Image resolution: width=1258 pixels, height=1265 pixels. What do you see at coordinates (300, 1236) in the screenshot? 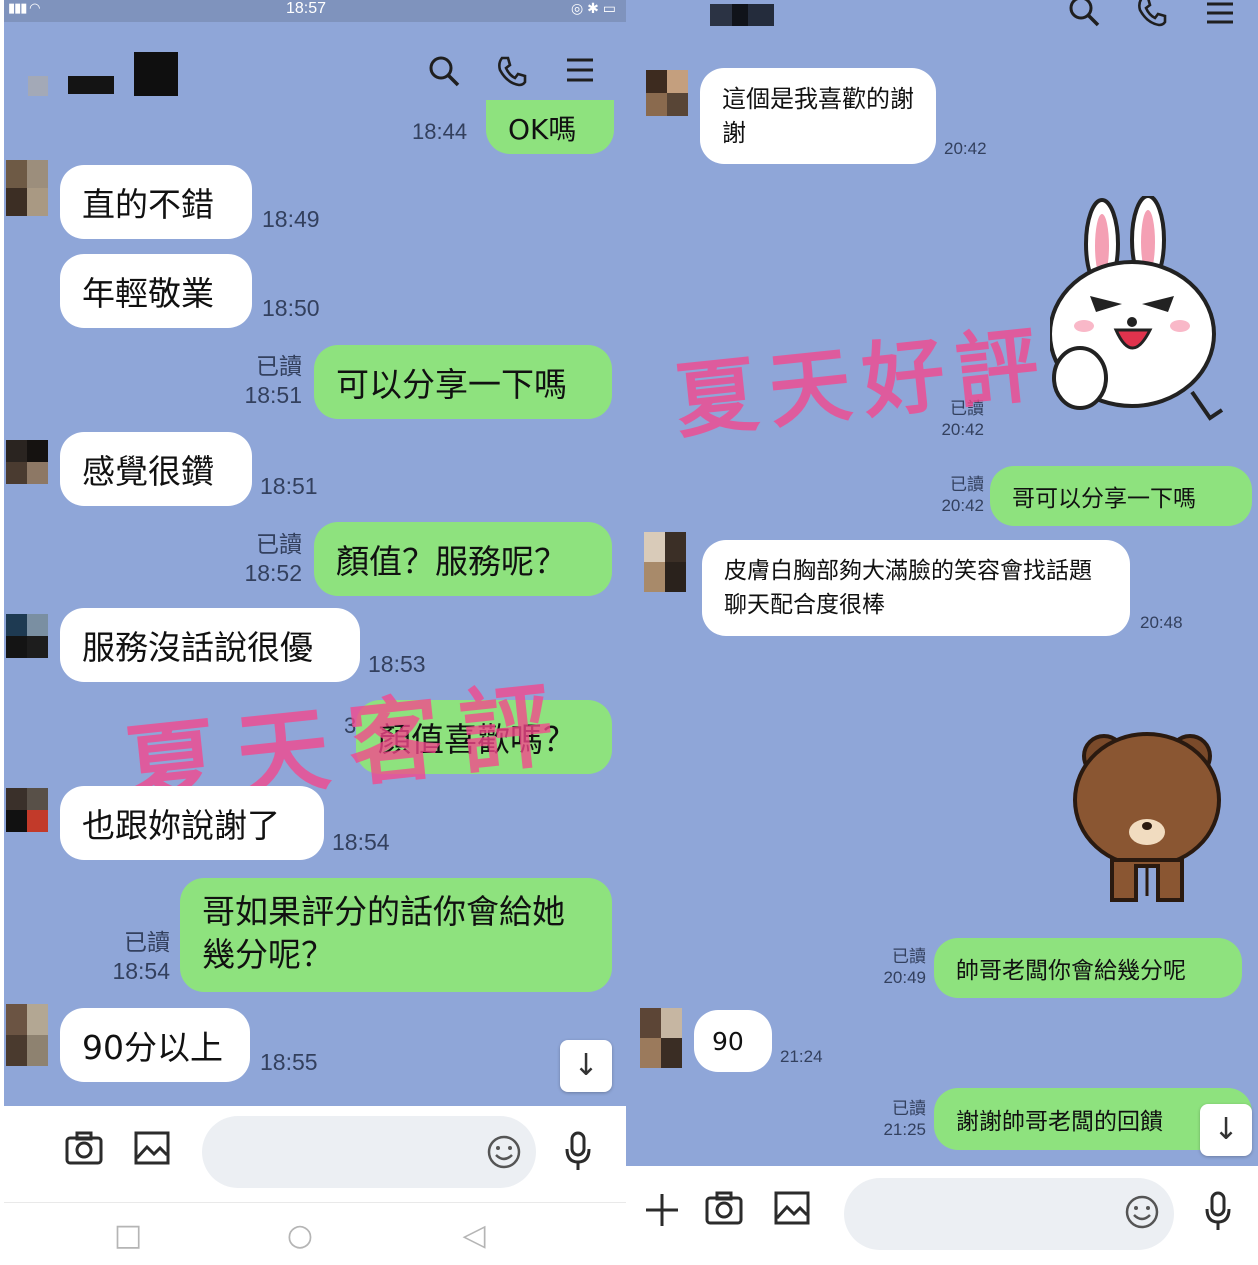
I see `home-icon: ○` at bounding box center [300, 1236].